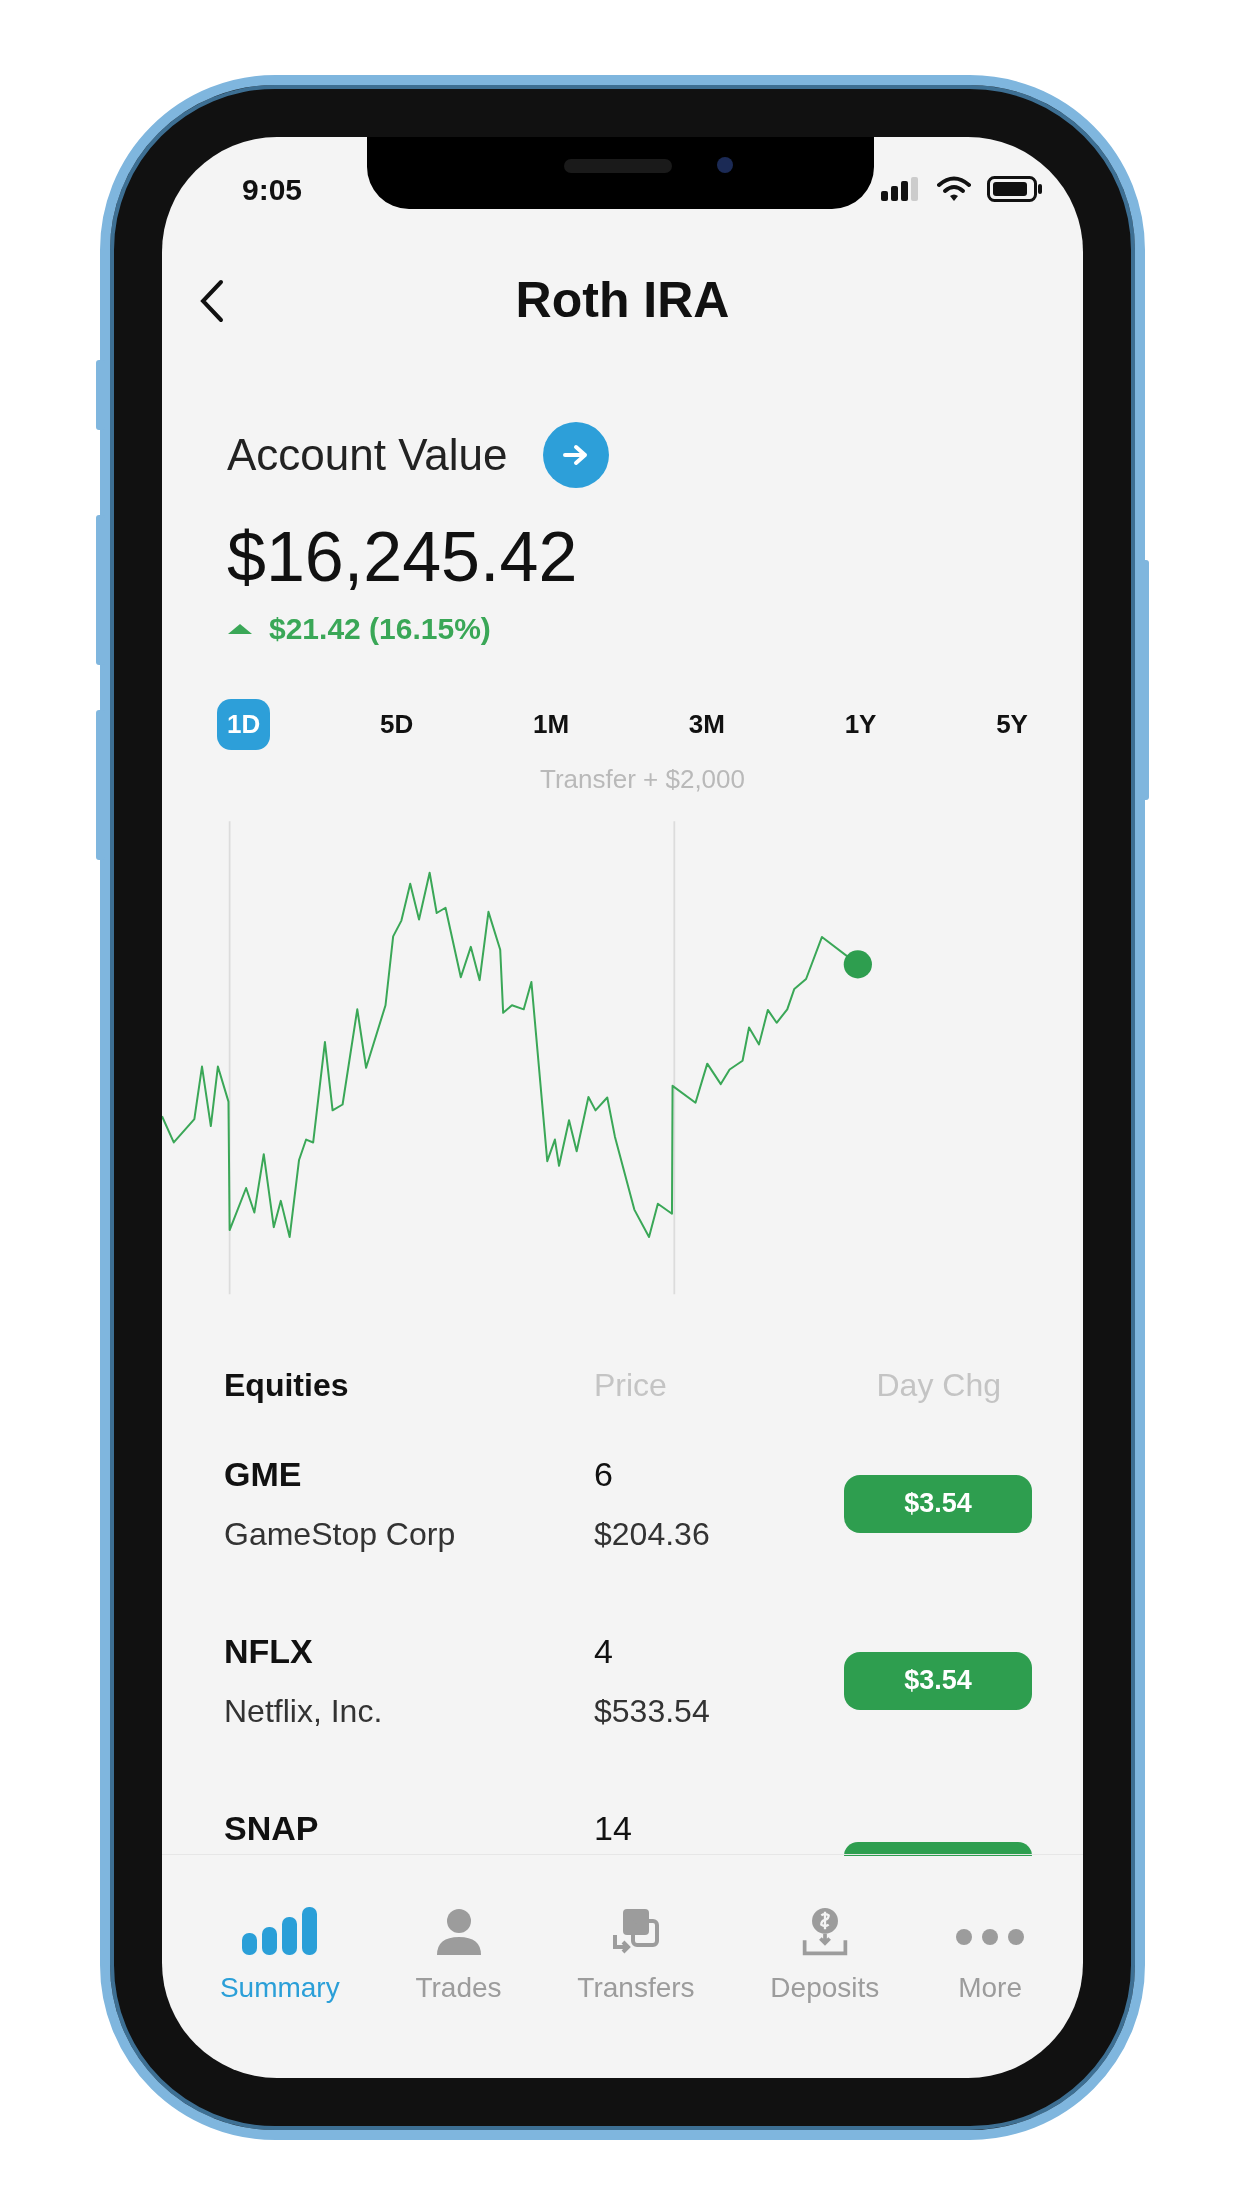 The image size is (1242, 2208). I want to click on back-button, so click(212, 301).